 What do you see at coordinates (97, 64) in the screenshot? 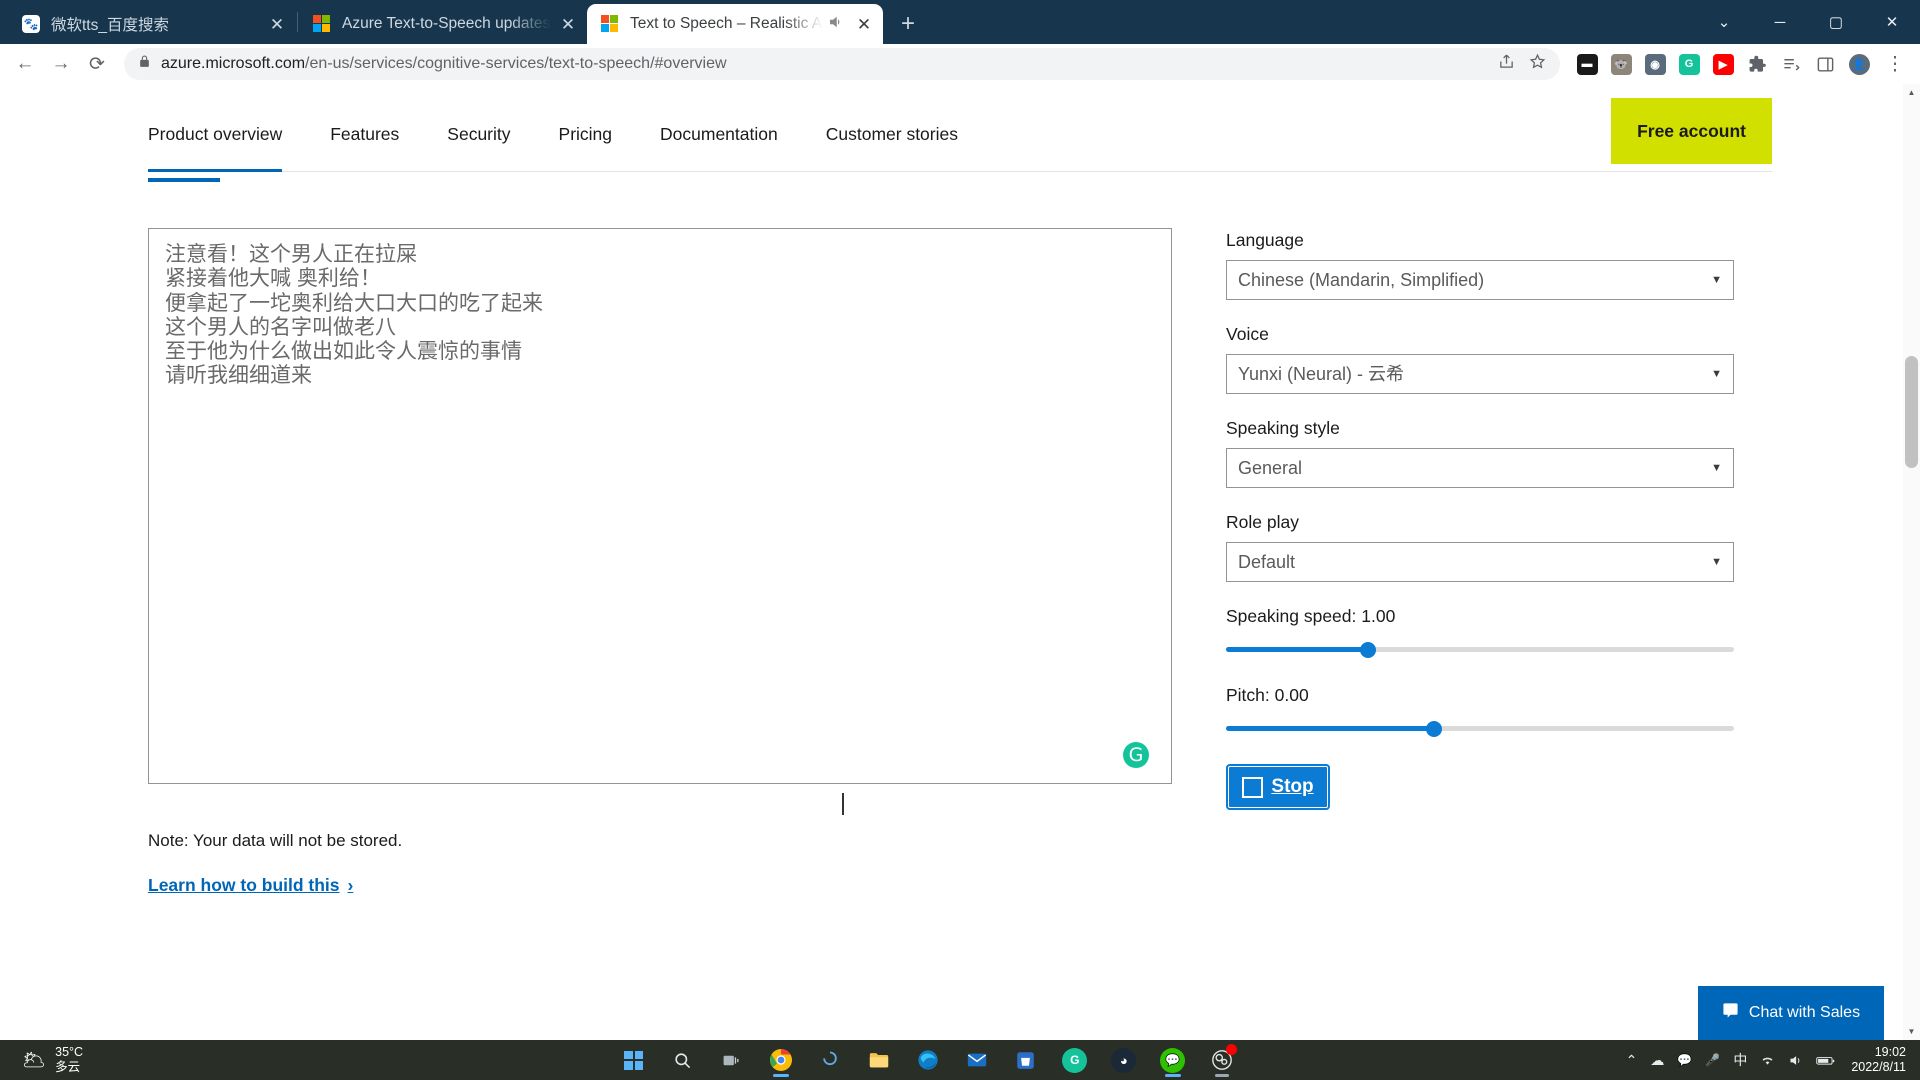
I see `reload-icon: ⟳` at bounding box center [97, 64].